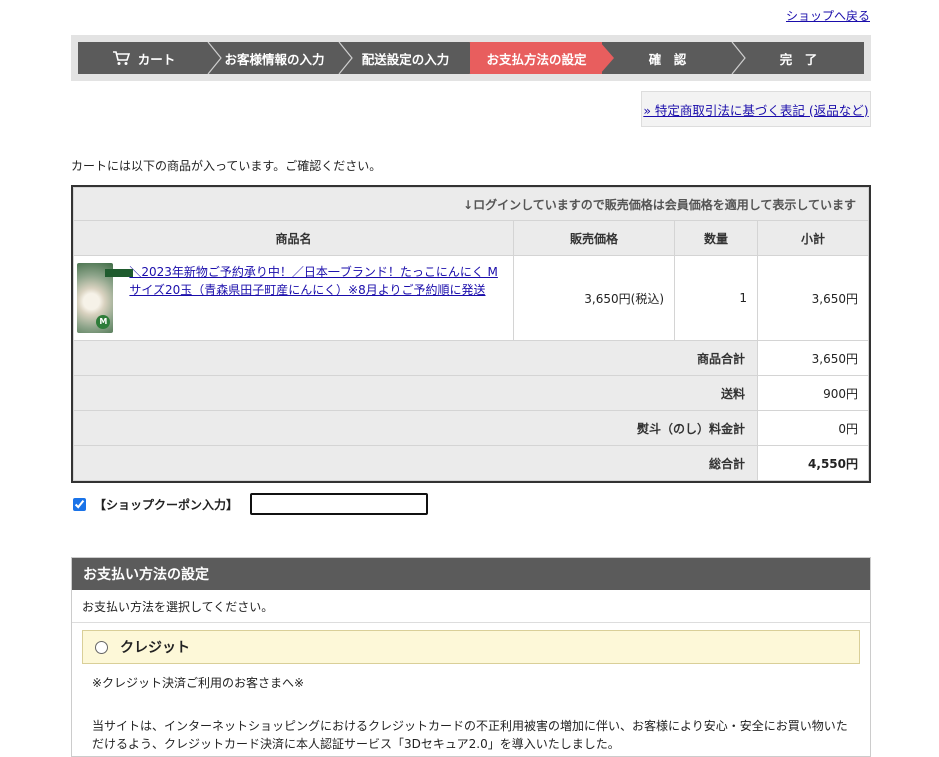 The height and width of the screenshot is (757, 939). I want to click on summary-value-shipping: 900円, so click(813, 393).